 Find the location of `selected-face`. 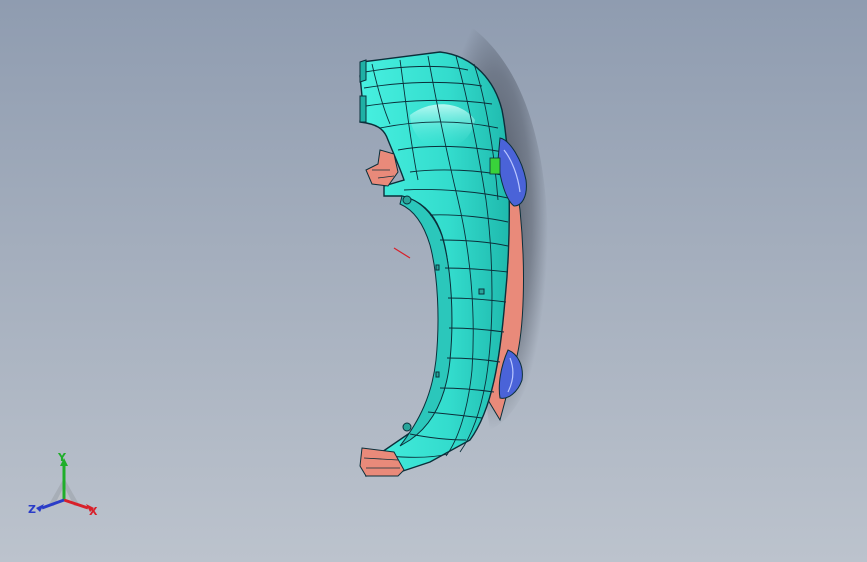

selected-face is located at coordinates (495, 166).